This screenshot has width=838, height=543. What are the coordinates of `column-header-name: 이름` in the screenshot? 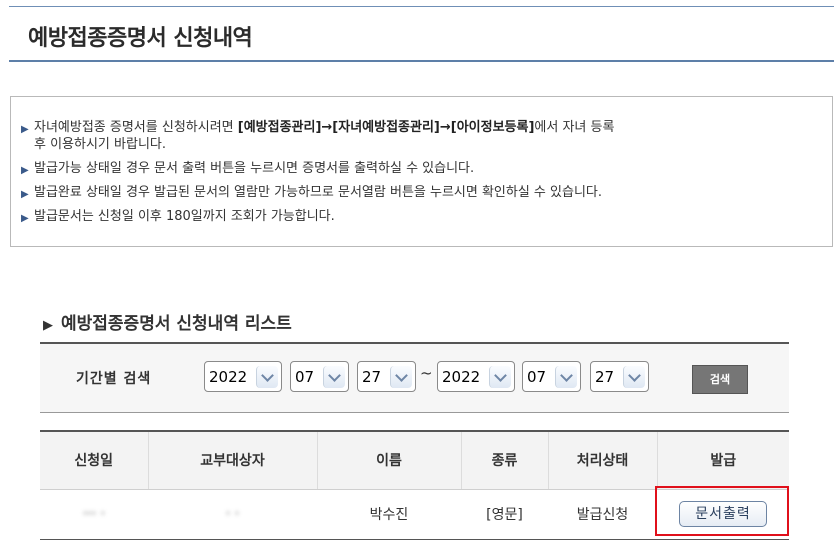 It's located at (389, 460).